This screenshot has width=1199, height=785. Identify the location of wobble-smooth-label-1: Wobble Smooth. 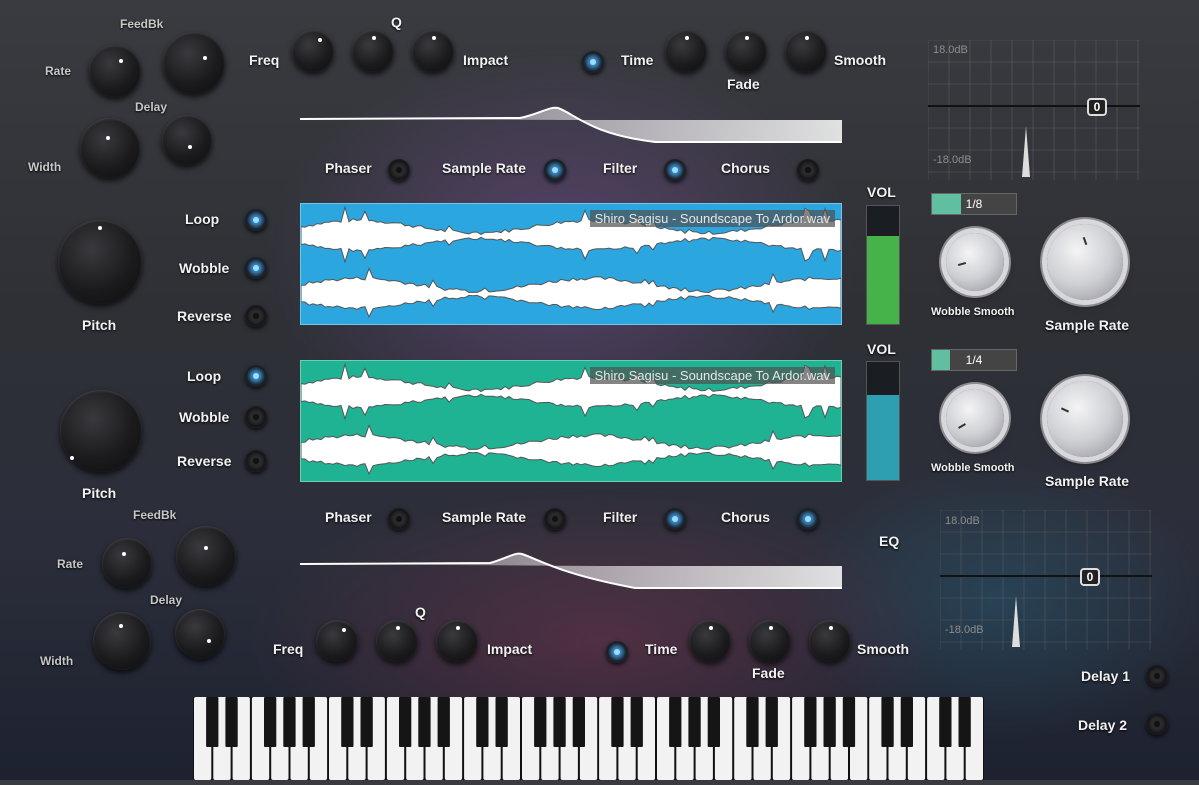
(973, 312).